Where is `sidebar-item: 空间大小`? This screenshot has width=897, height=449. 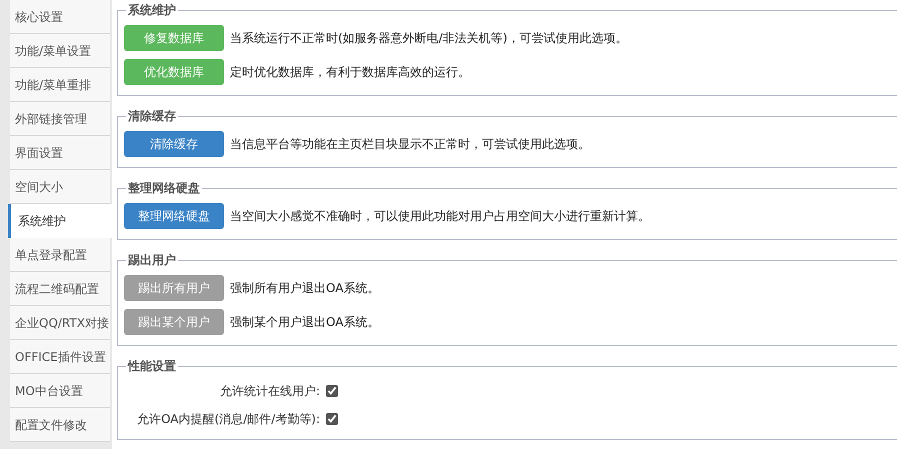 sidebar-item: 空间大小 is located at coordinates (60, 187).